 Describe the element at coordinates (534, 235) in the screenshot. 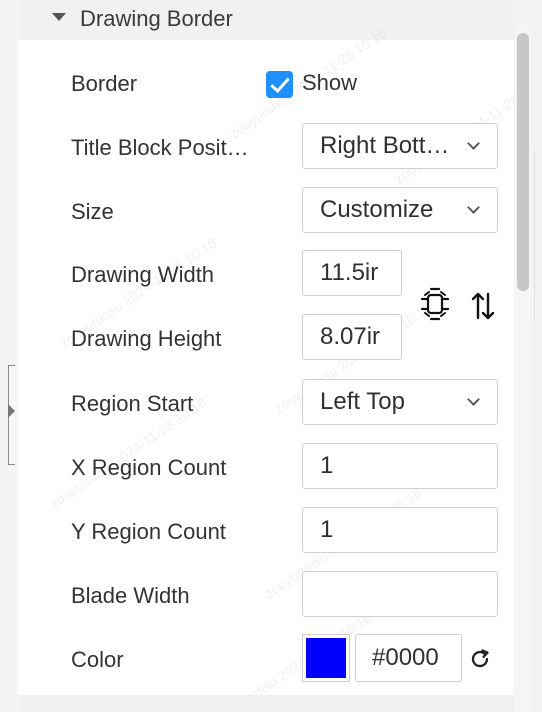

I see `right-panel-divider` at that location.